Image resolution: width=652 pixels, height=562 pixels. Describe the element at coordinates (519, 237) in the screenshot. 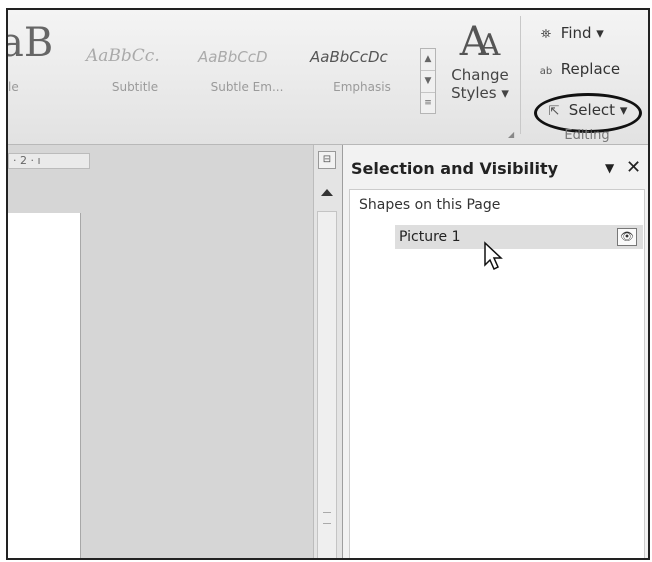

I see `shape-list-item: Picture 1 👁` at that location.